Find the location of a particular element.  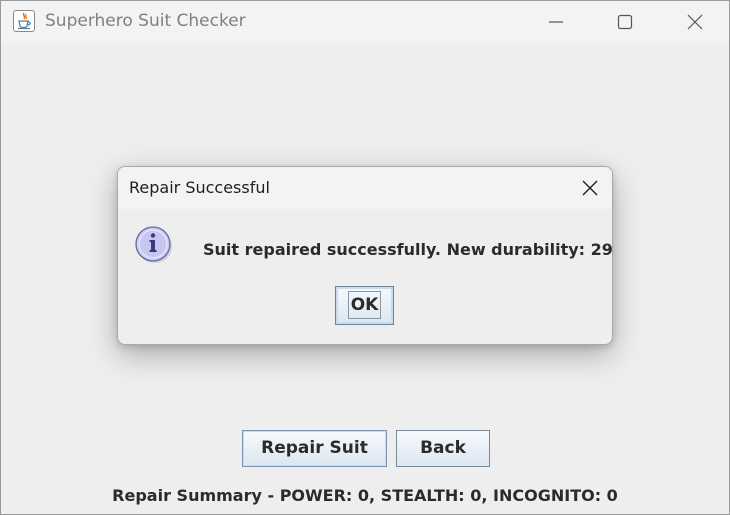

ok-button-label: OK is located at coordinates (364, 305).